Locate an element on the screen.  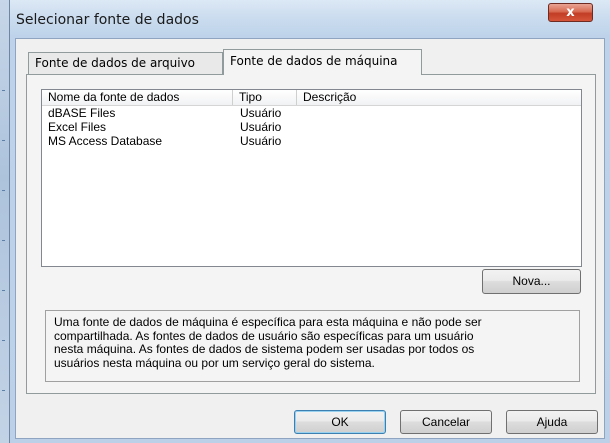
list-header: Nome da fonte de dados Tipo Descrição is located at coordinates (311, 98).